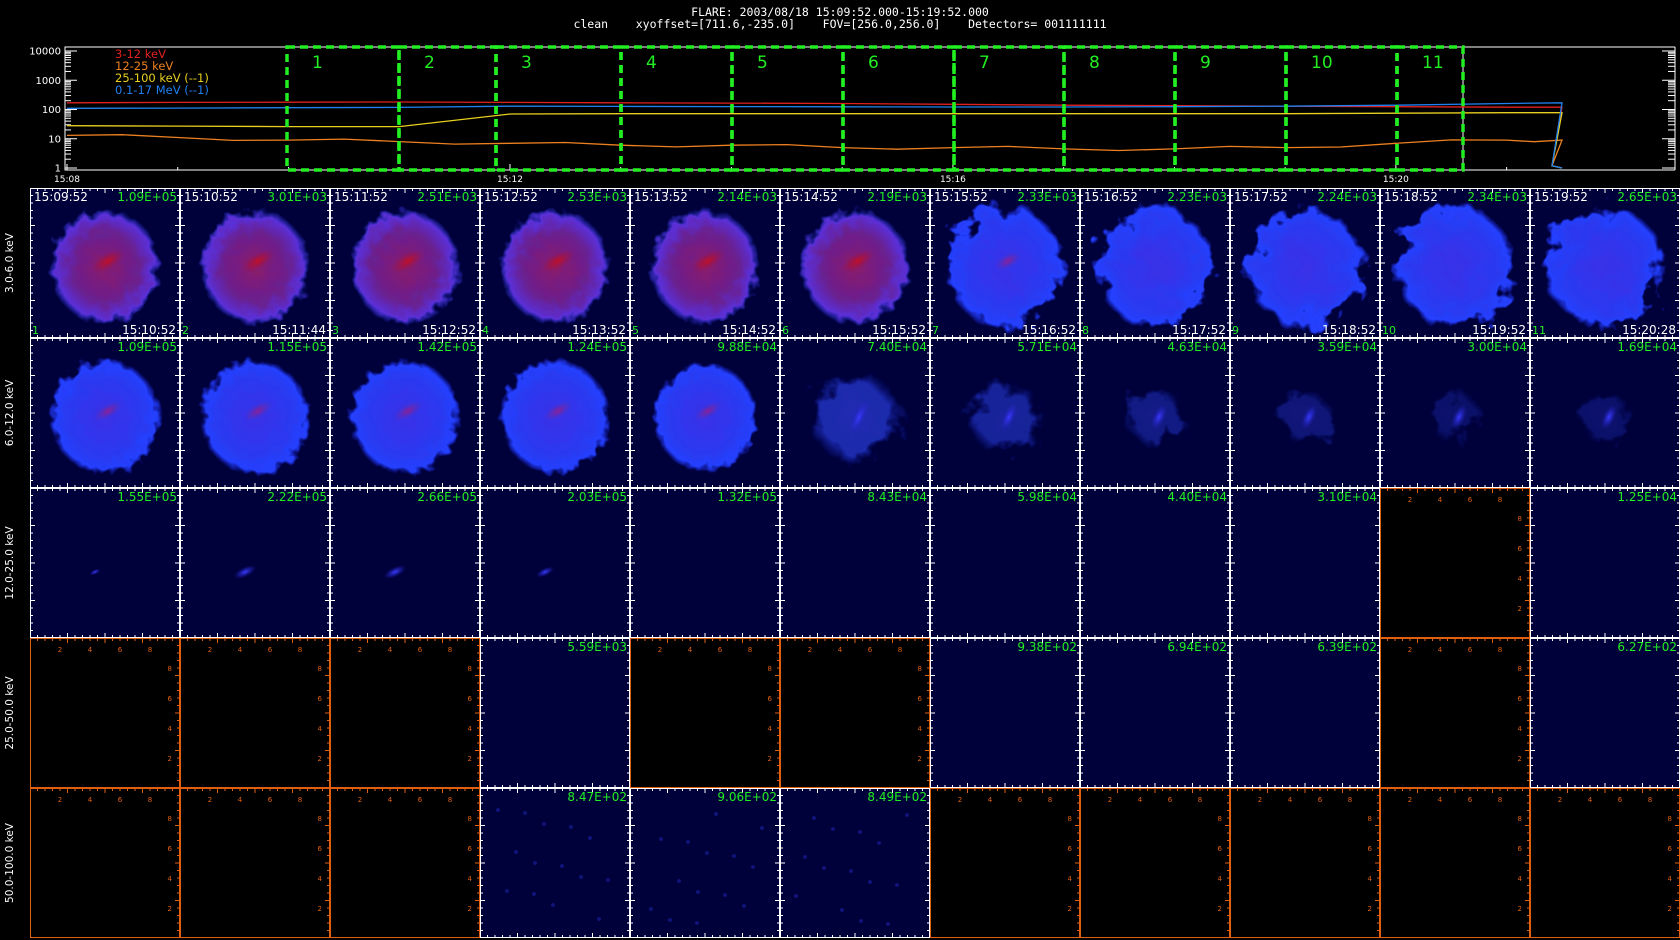 Image resolution: width=1680 pixels, height=940 pixels. I want to click on end-time: 15:12:52, so click(449, 330).